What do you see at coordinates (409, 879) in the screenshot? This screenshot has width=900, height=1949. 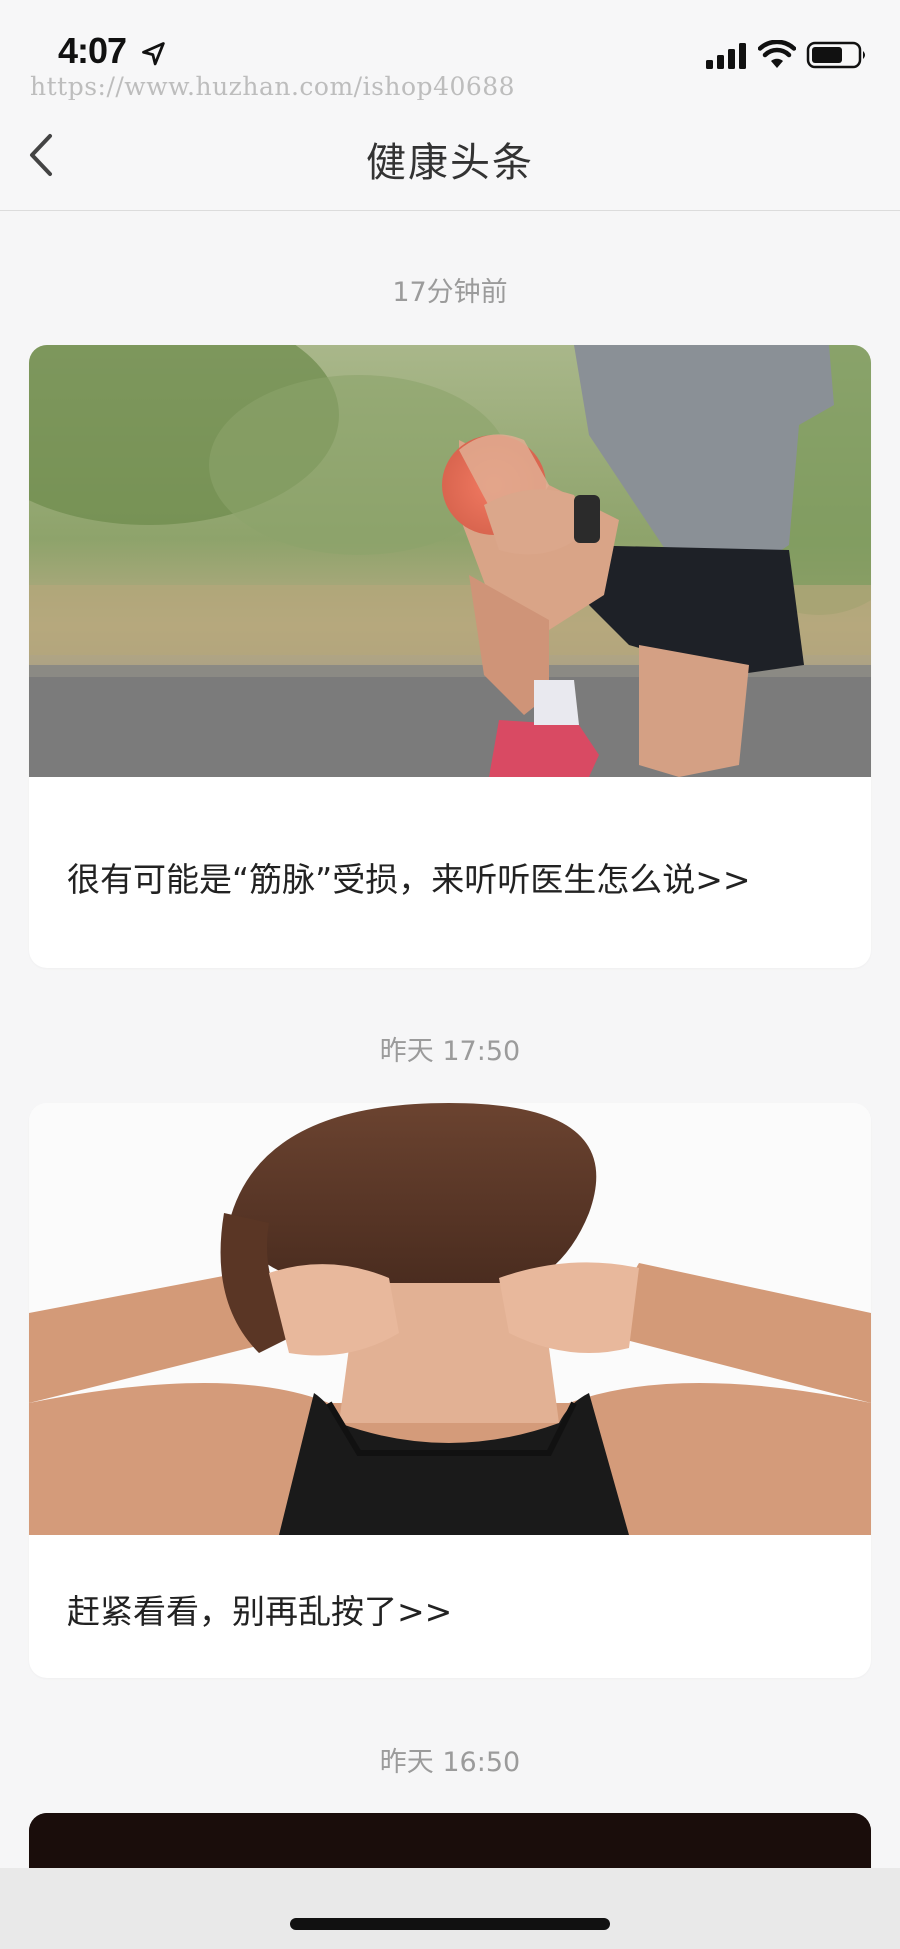 I see `card-title: 很有可能是“筋脉”受损，来听听医生怎么说>>` at bounding box center [409, 879].